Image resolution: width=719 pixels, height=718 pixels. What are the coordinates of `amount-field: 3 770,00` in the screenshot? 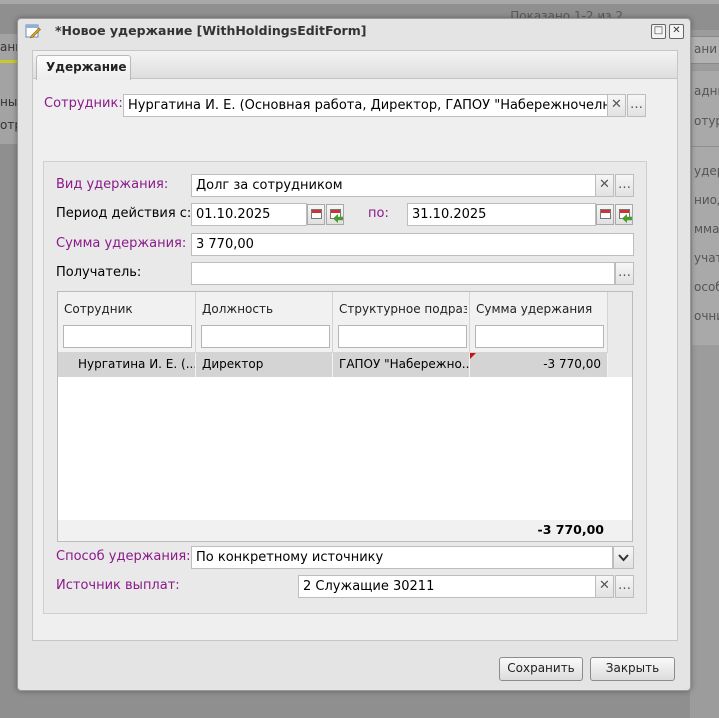 It's located at (412, 244).